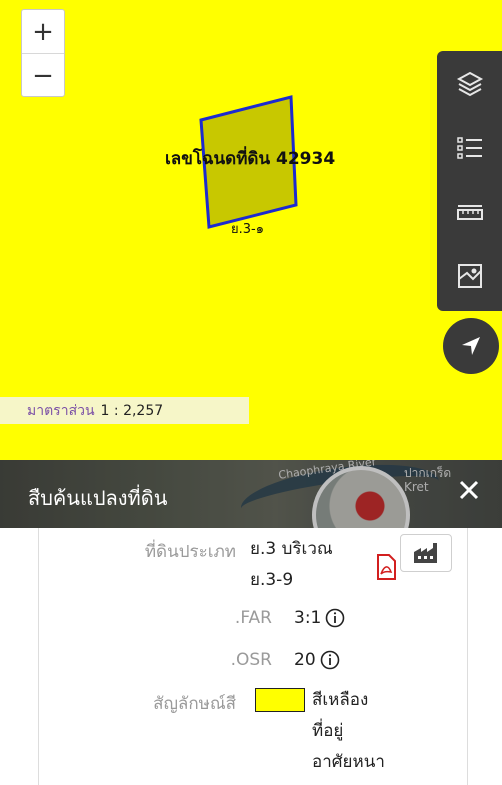 Image resolution: width=502 pixels, height=785 pixels. Describe the element at coordinates (386, 569) in the screenshot. I see `pdf-icon` at that location.